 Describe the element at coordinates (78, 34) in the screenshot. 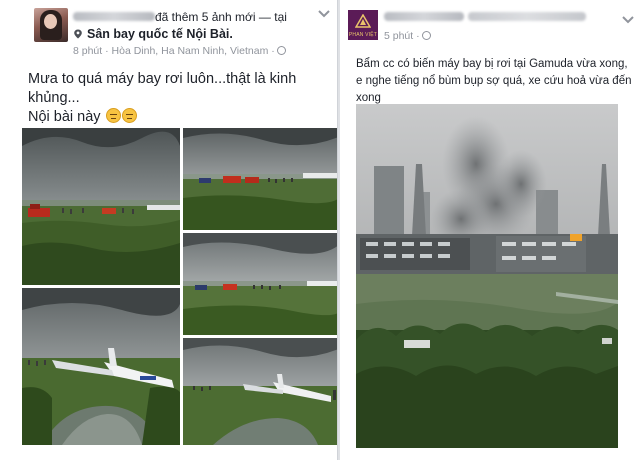

I see `location-pin-icon` at that location.